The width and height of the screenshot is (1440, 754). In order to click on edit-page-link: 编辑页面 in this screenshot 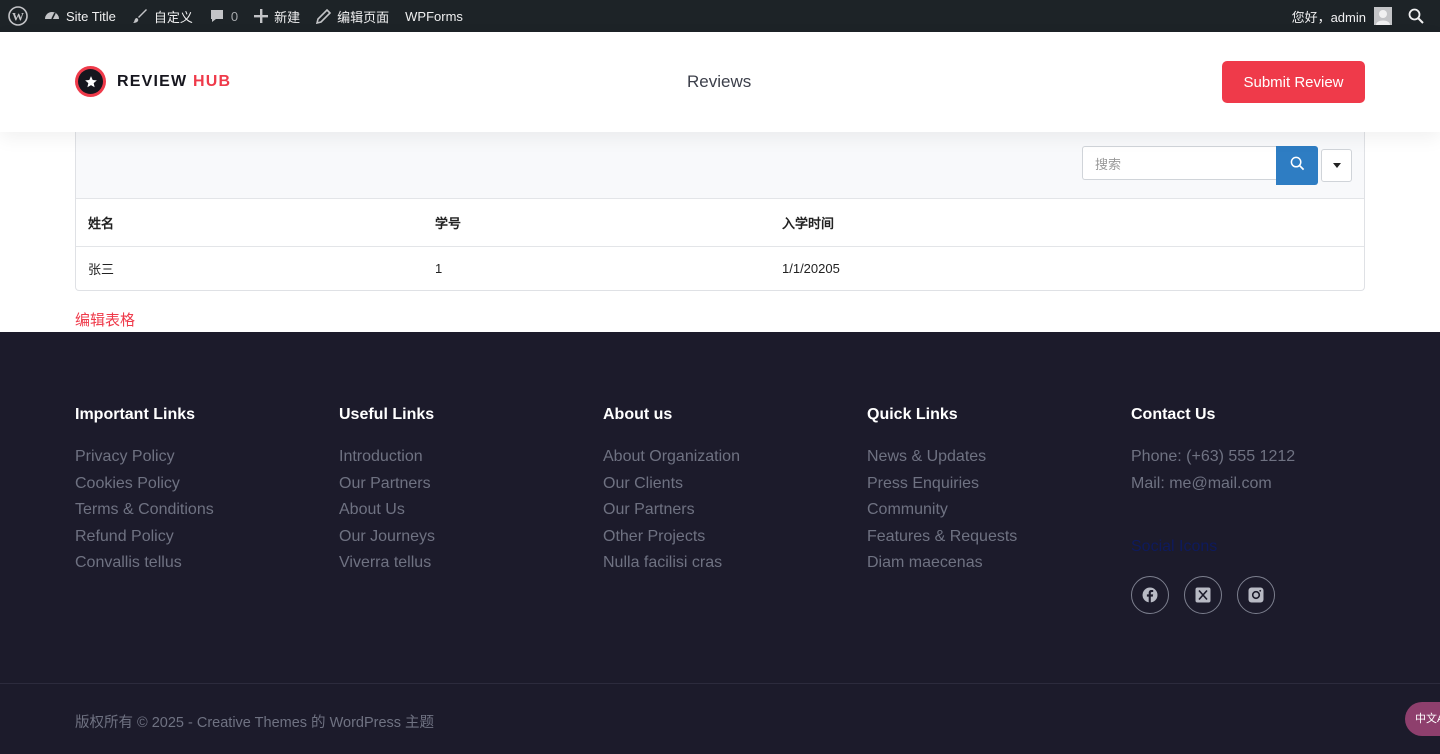, I will do `click(352, 16)`.